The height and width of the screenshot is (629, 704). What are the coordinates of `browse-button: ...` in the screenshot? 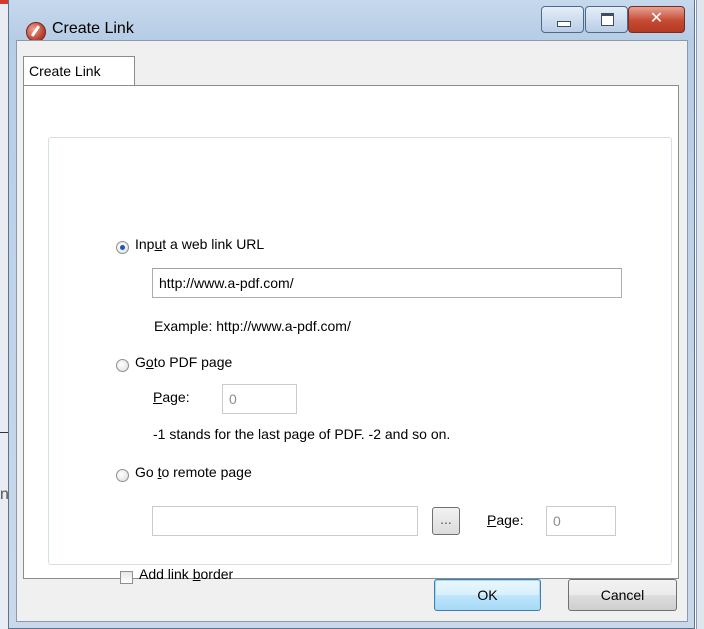 It's located at (446, 521).